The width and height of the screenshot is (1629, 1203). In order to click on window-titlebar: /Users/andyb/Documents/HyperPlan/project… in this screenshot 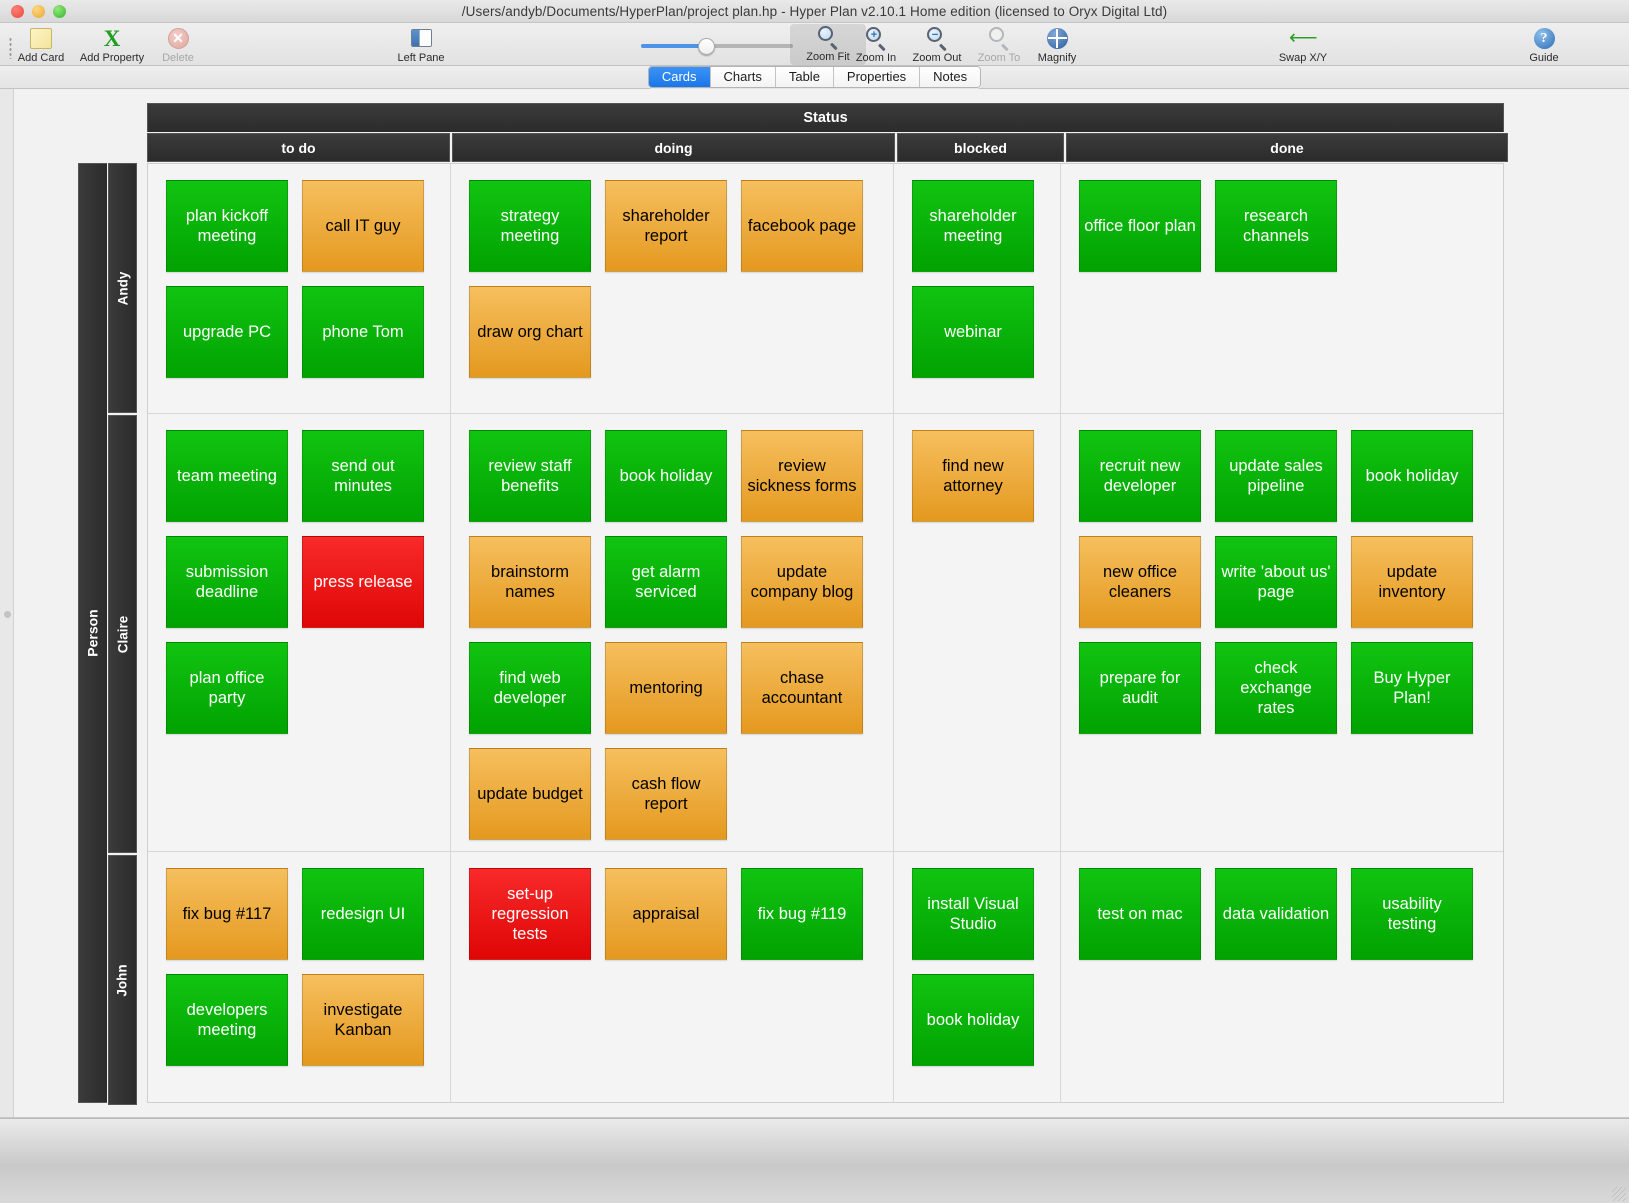, I will do `click(814, 11)`.